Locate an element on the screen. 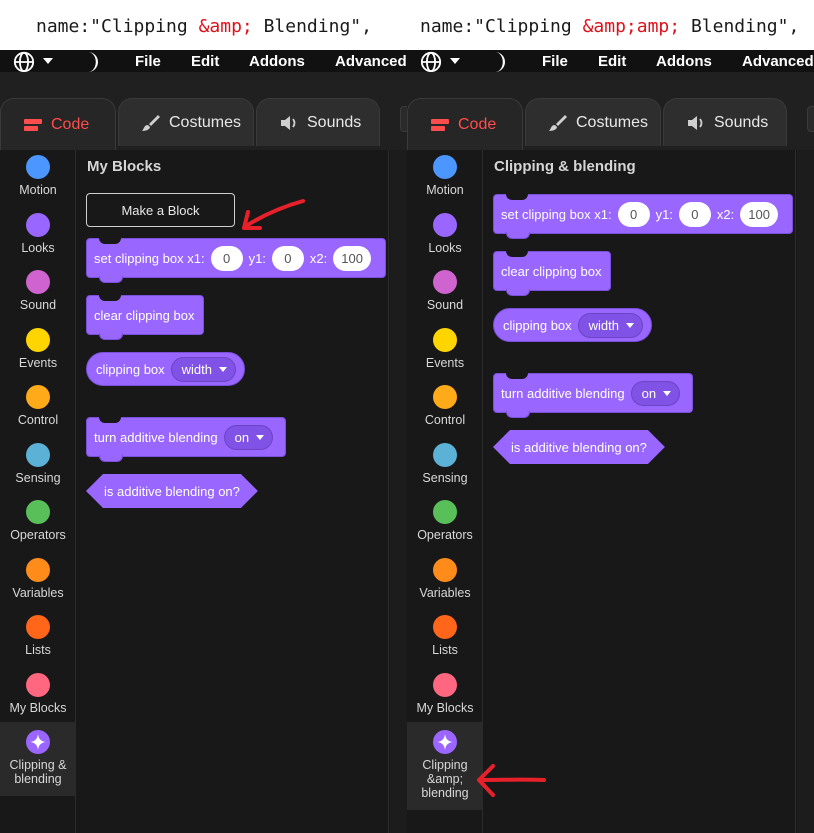 This screenshot has height=833, width=814. dropdown-value: width is located at coordinates (604, 325).